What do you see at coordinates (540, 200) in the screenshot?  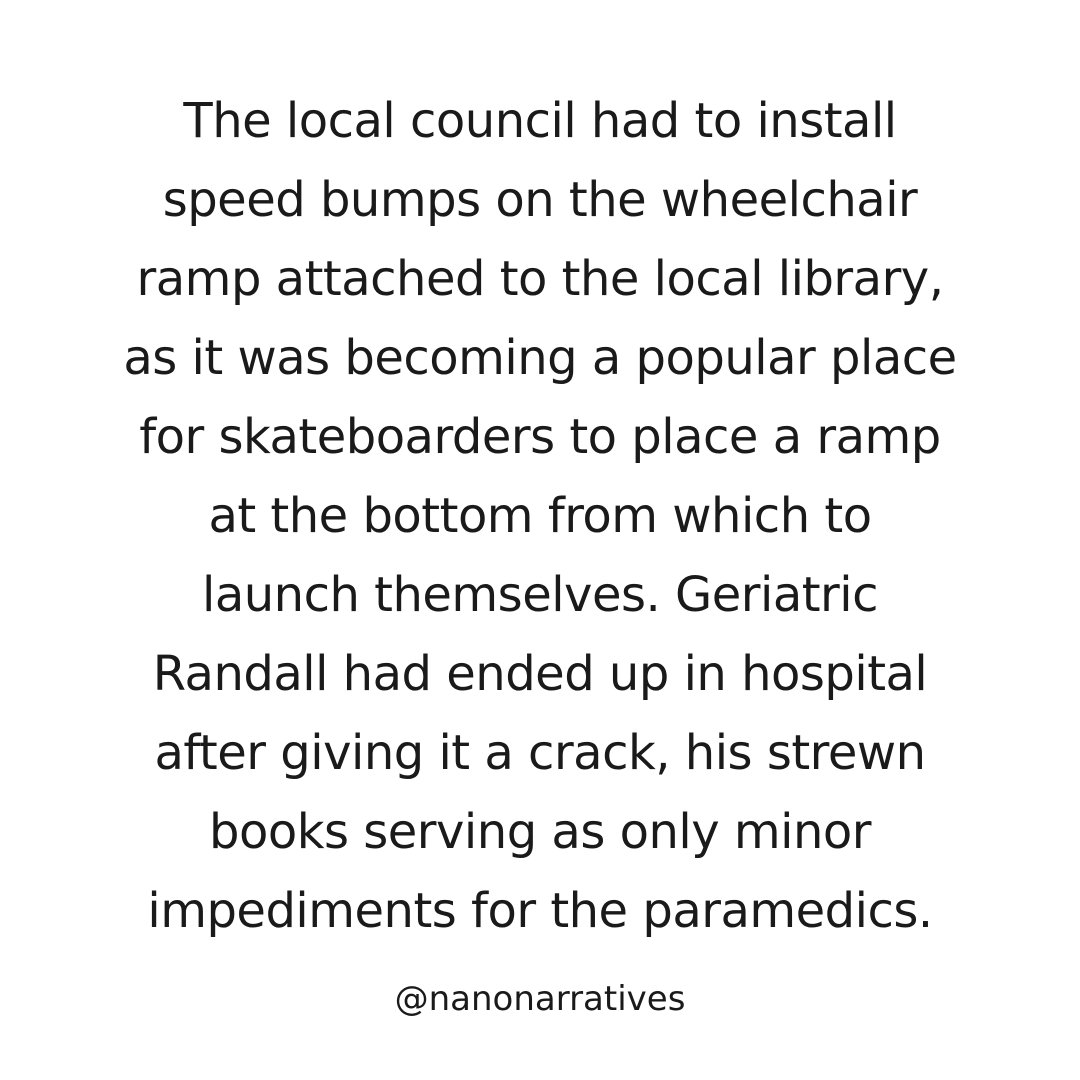 I see `story-line: speed bumps on the wheelchair` at bounding box center [540, 200].